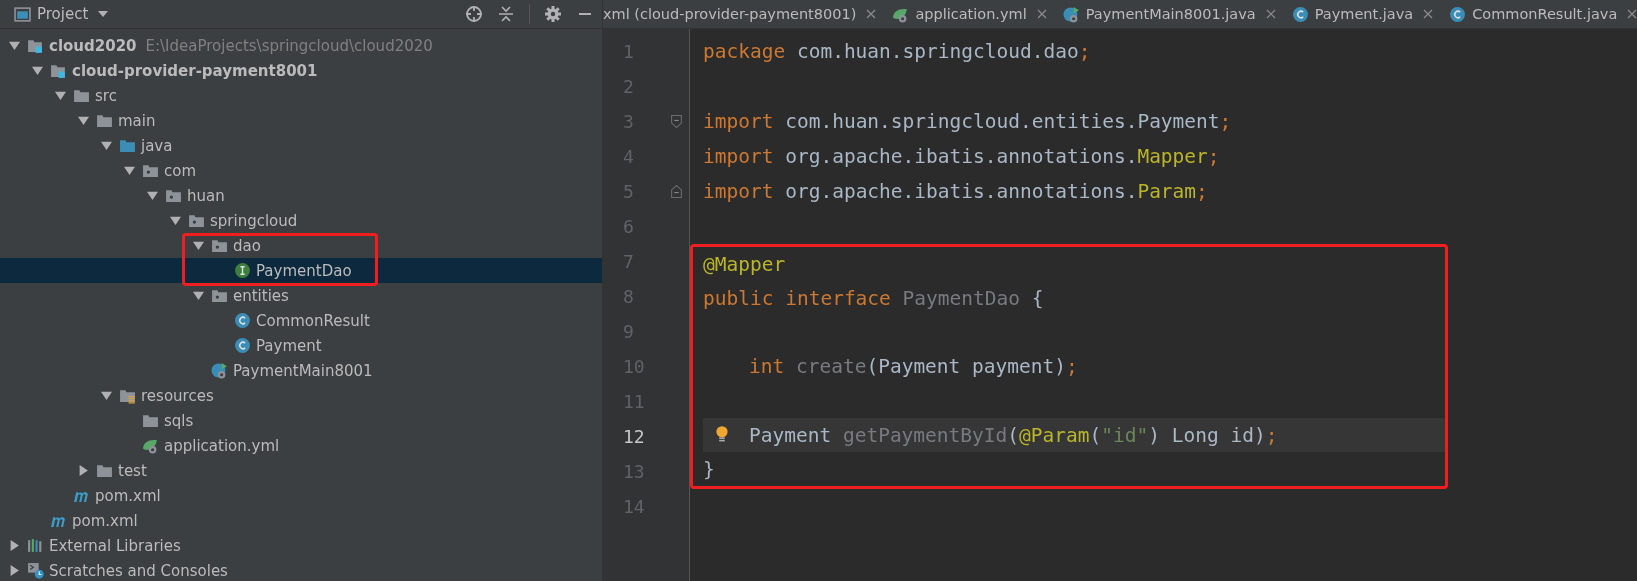 Image resolution: width=1637 pixels, height=581 pixels. Describe the element at coordinates (127, 395) in the screenshot. I see `resources-folder-icon` at that location.